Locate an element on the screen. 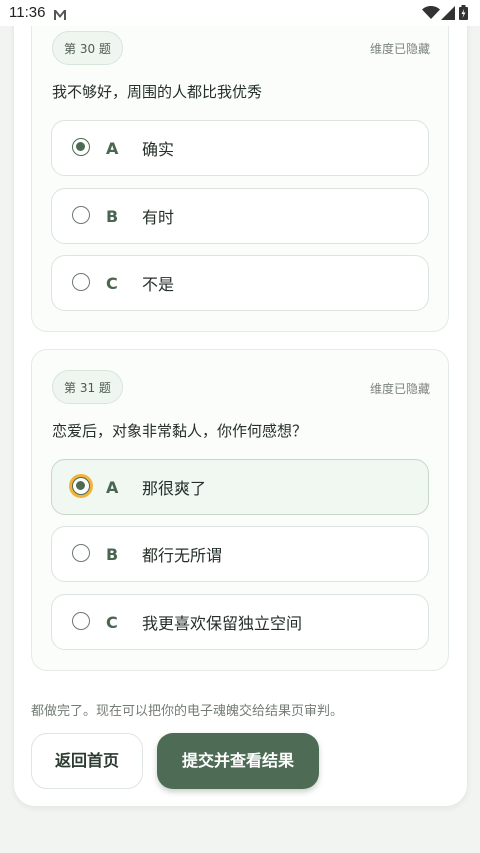 The image size is (480, 853). option-c: C 我更喜欢保留独立空间 is located at coordinates (240, 622).